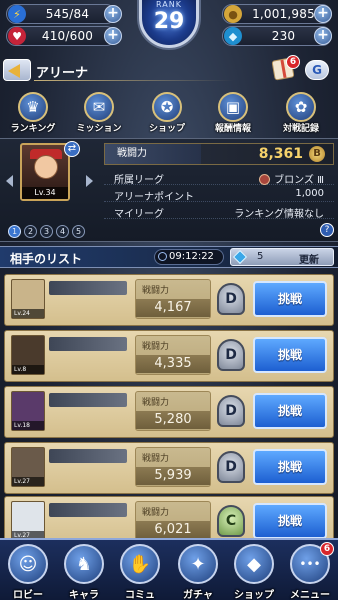 This screenshot has width=338, height=600. Describe the element at coordinates (300, 129) in the screenshot. I see `menu-battle-log-label: 対戦記録` at that location.